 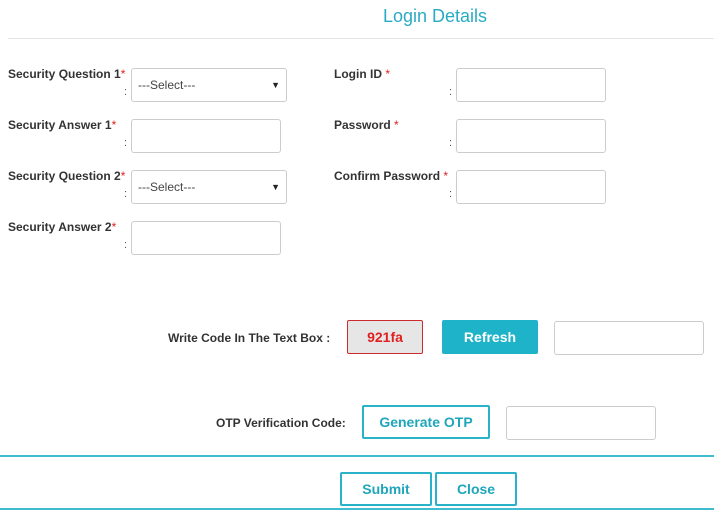 What do you see at coordinates (281, 423) in the screenshot?
I see `otp-label: OTP Verification Code:` at bounding box center [281, 423].